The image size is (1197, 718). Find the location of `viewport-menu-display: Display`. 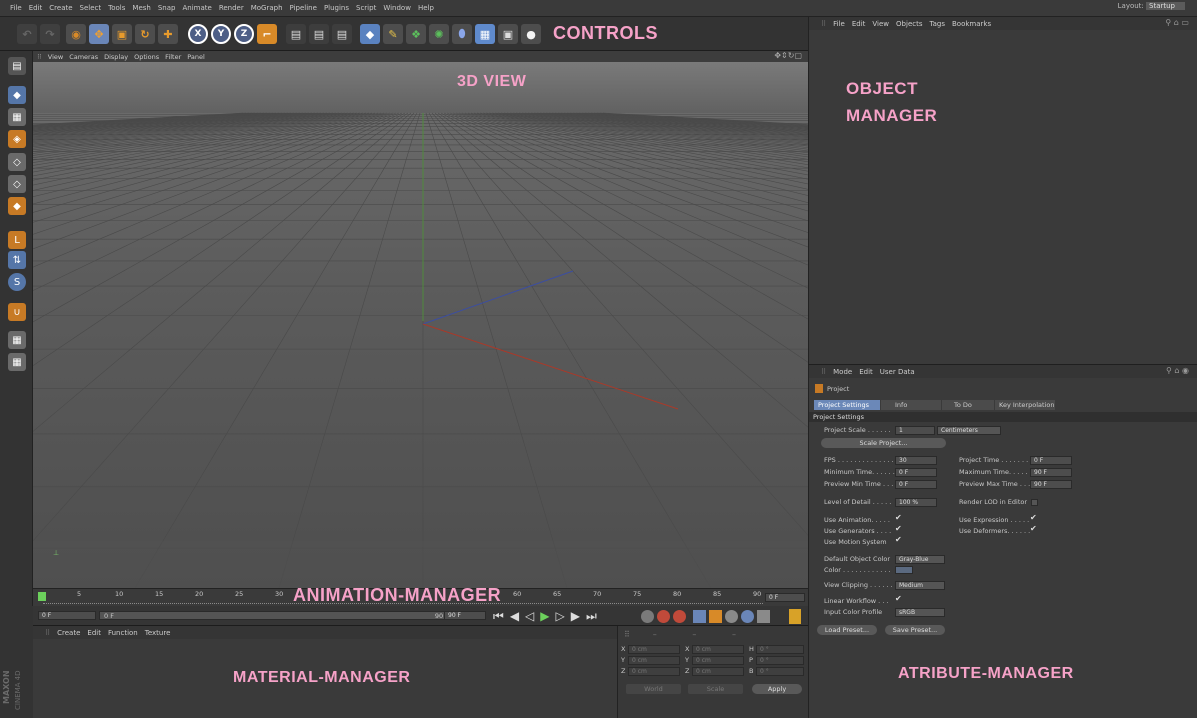

viewport-menu-display: Display is located at coordinates (116, 57).